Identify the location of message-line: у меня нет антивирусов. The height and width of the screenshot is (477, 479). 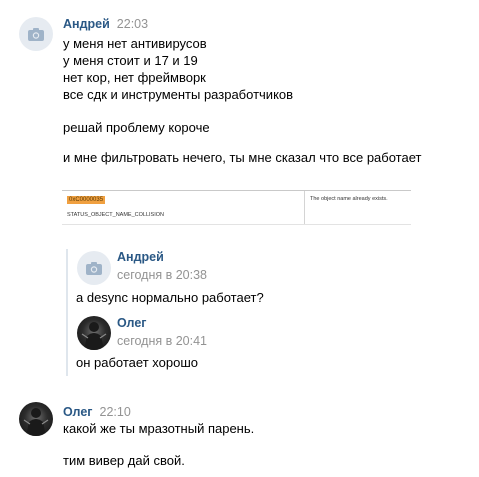
(135, 43).